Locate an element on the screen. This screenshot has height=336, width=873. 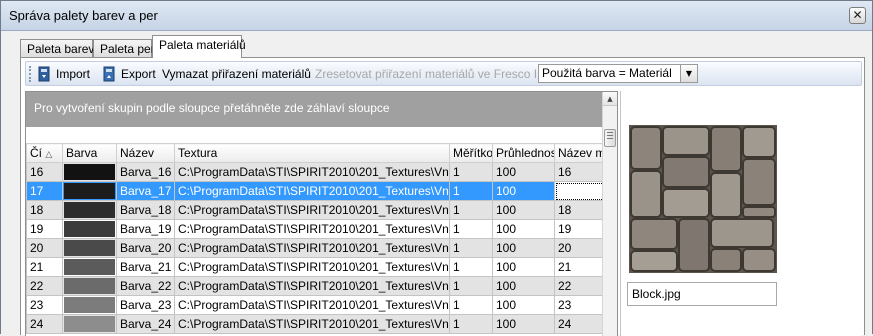
color-swatch is located at coordinates (89, 229).